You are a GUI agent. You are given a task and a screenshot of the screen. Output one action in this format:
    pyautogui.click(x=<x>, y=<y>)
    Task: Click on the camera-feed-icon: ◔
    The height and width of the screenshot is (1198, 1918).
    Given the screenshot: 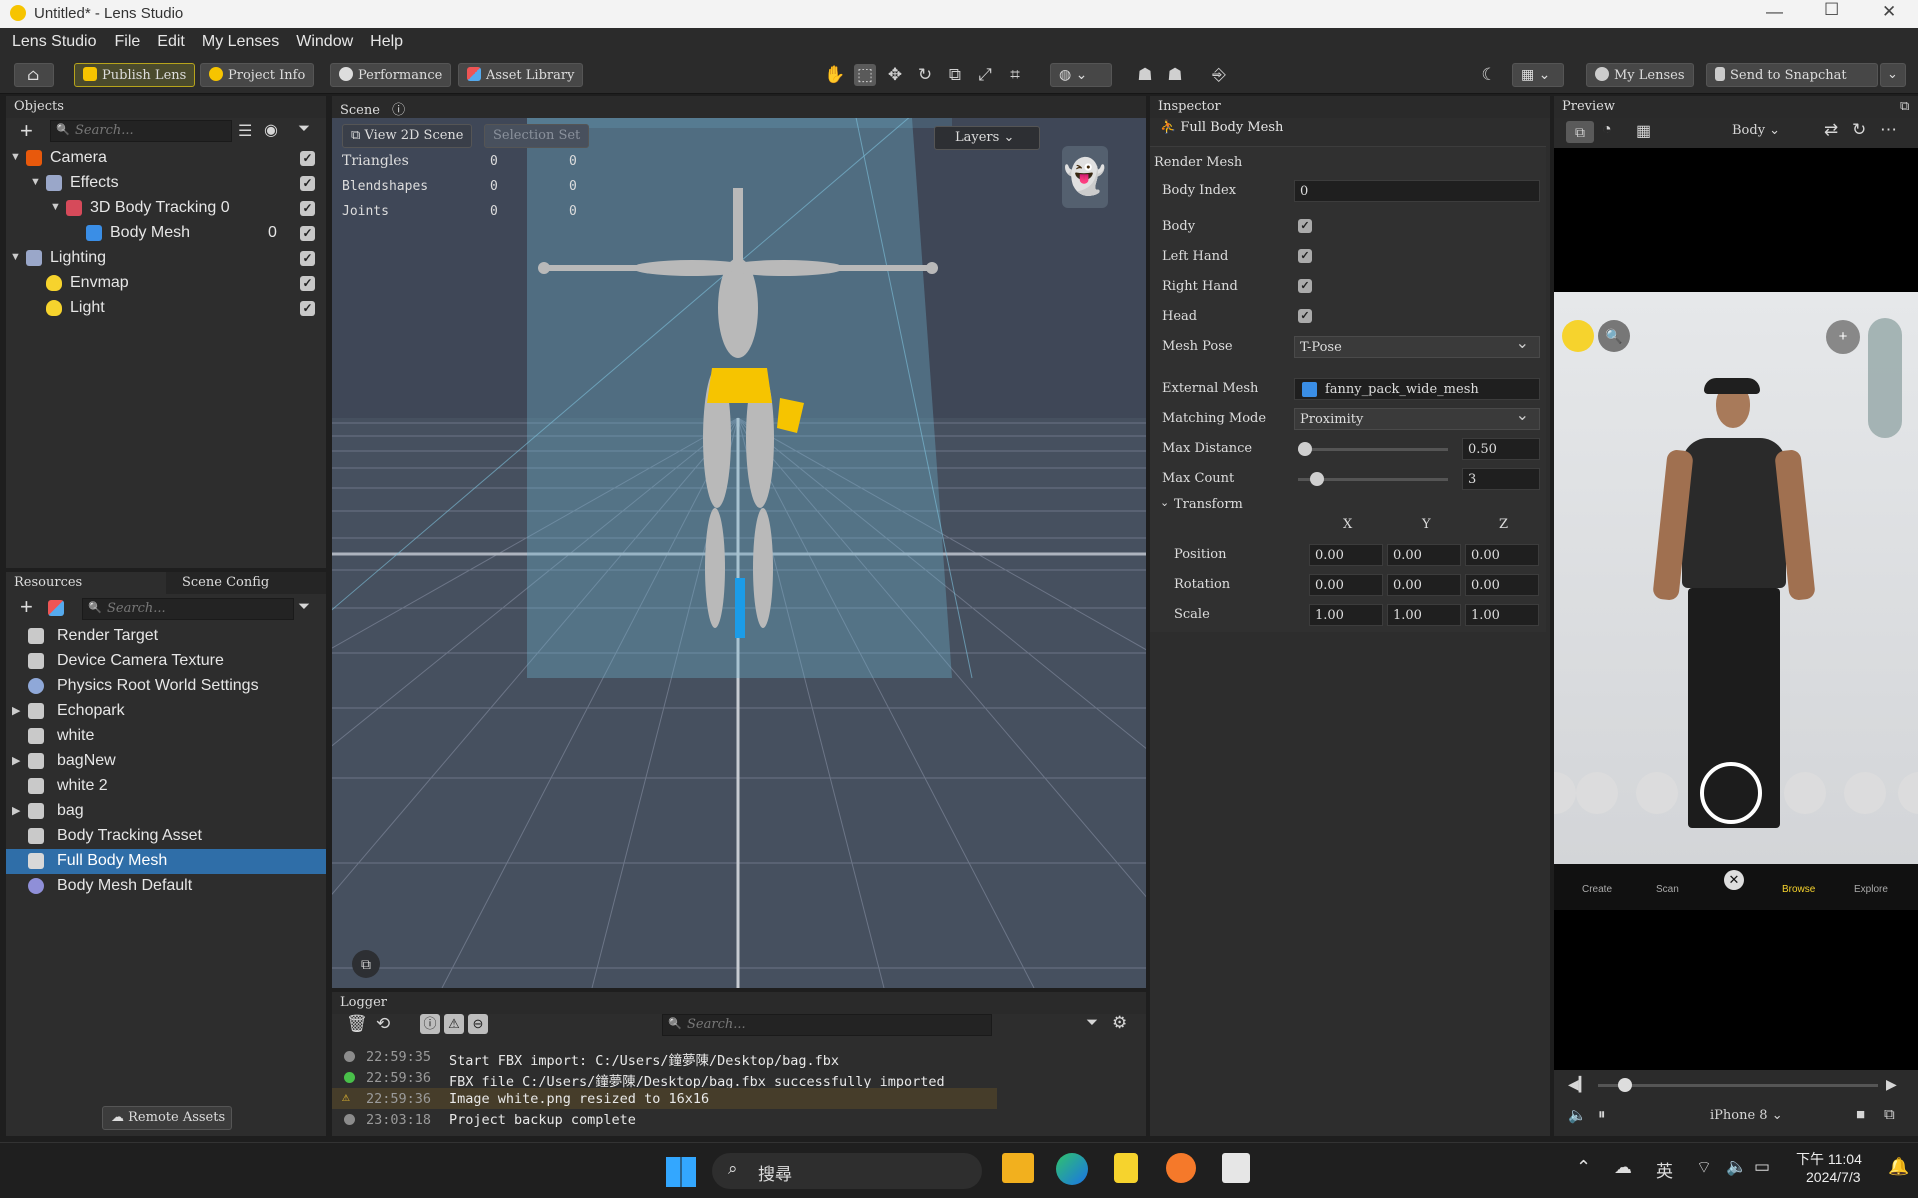 What is the action you would take?
    pyautogui.click(x=1607, y=130)
    